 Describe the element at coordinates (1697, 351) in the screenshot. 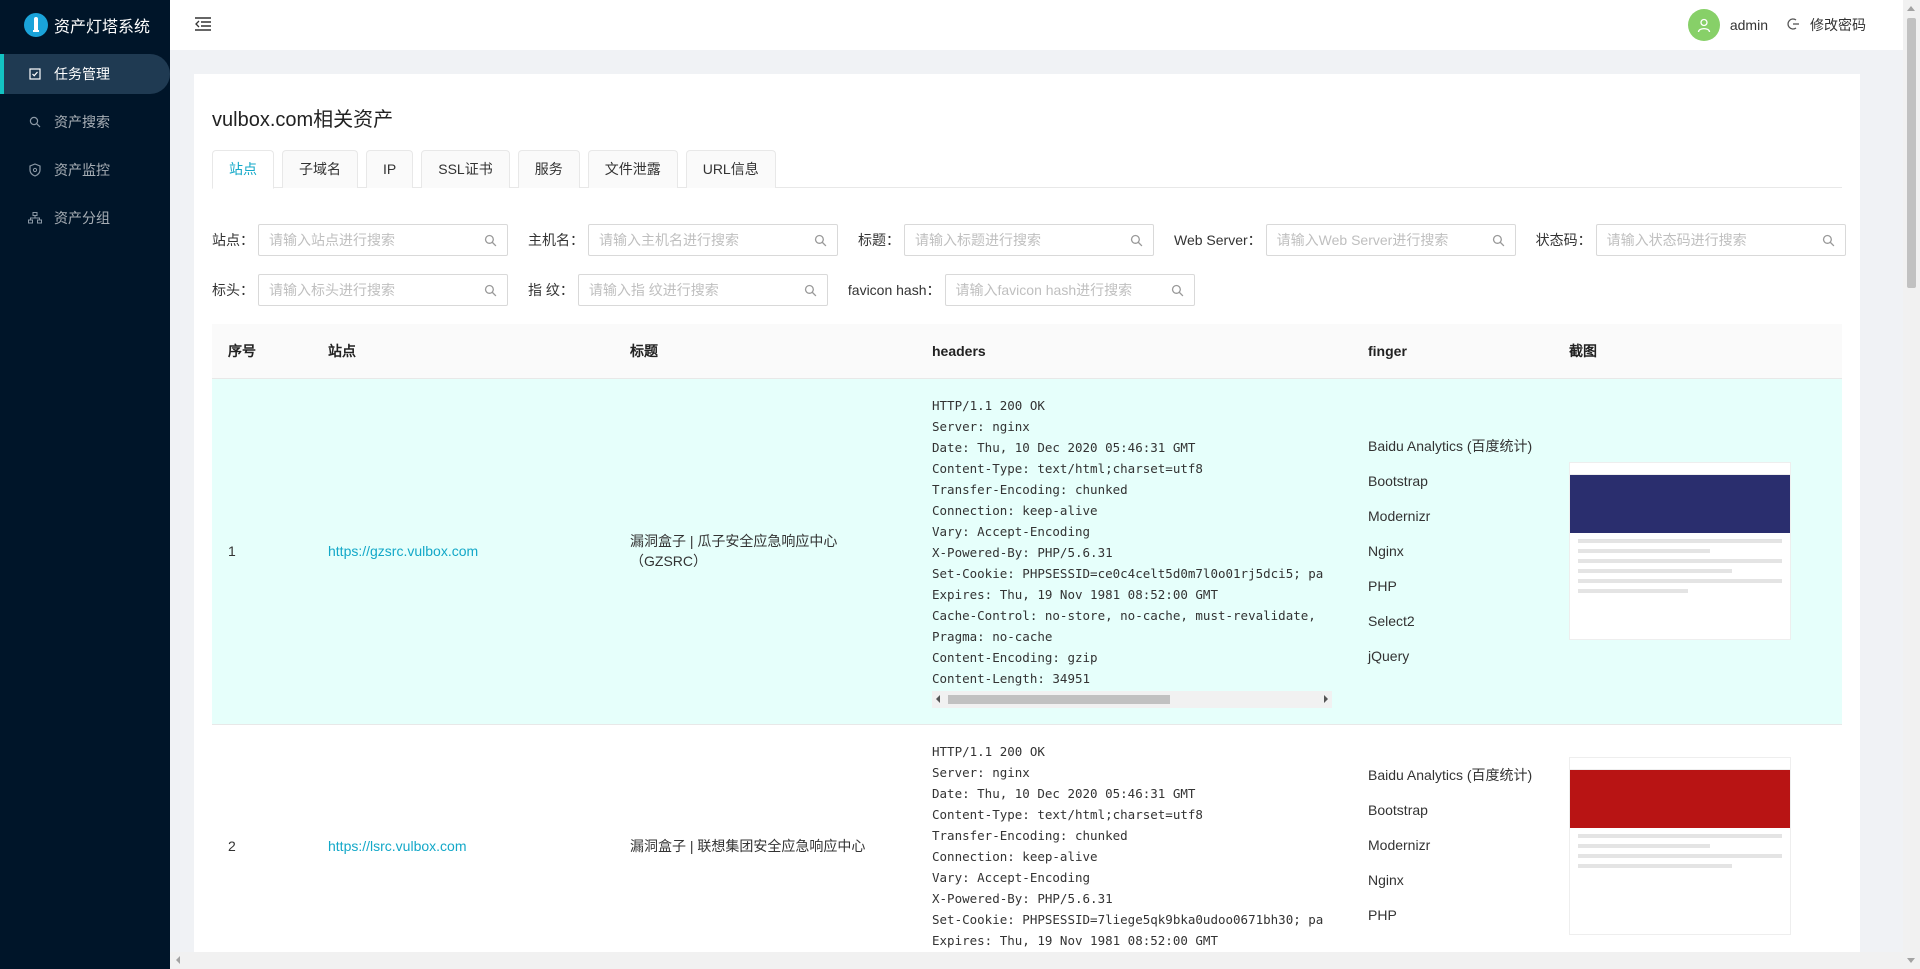

I see `column-header-screenshot: 截图` at that location.